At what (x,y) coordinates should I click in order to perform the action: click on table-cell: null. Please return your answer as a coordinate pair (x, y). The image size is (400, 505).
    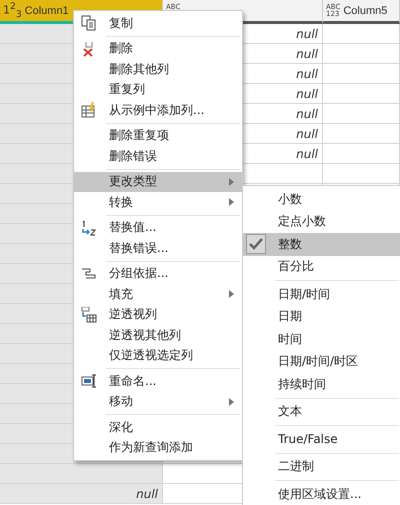
    Looking at the image, I should click on (81, 494).